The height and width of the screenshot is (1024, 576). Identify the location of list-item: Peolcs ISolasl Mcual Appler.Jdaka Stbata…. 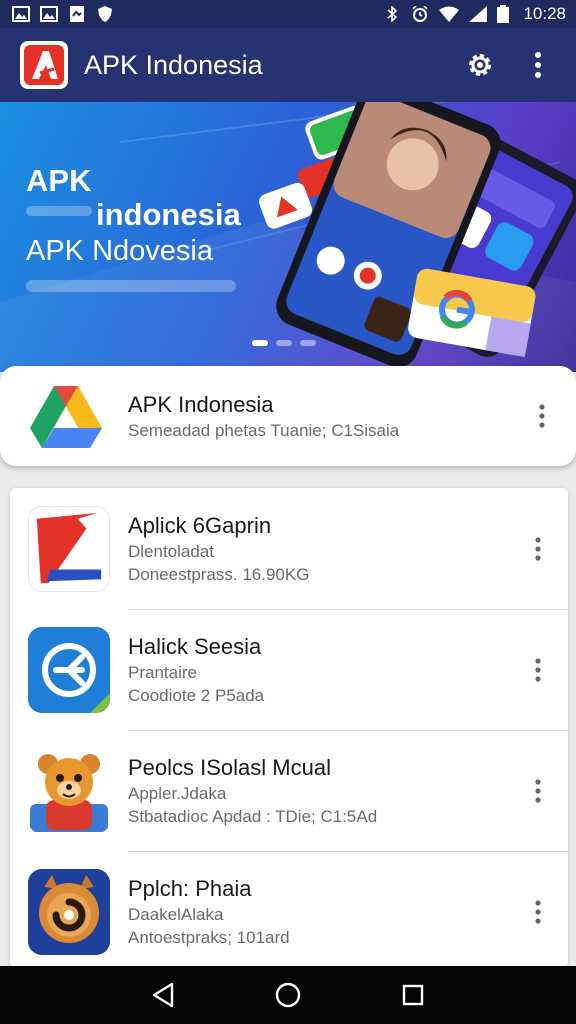
(289, 790).